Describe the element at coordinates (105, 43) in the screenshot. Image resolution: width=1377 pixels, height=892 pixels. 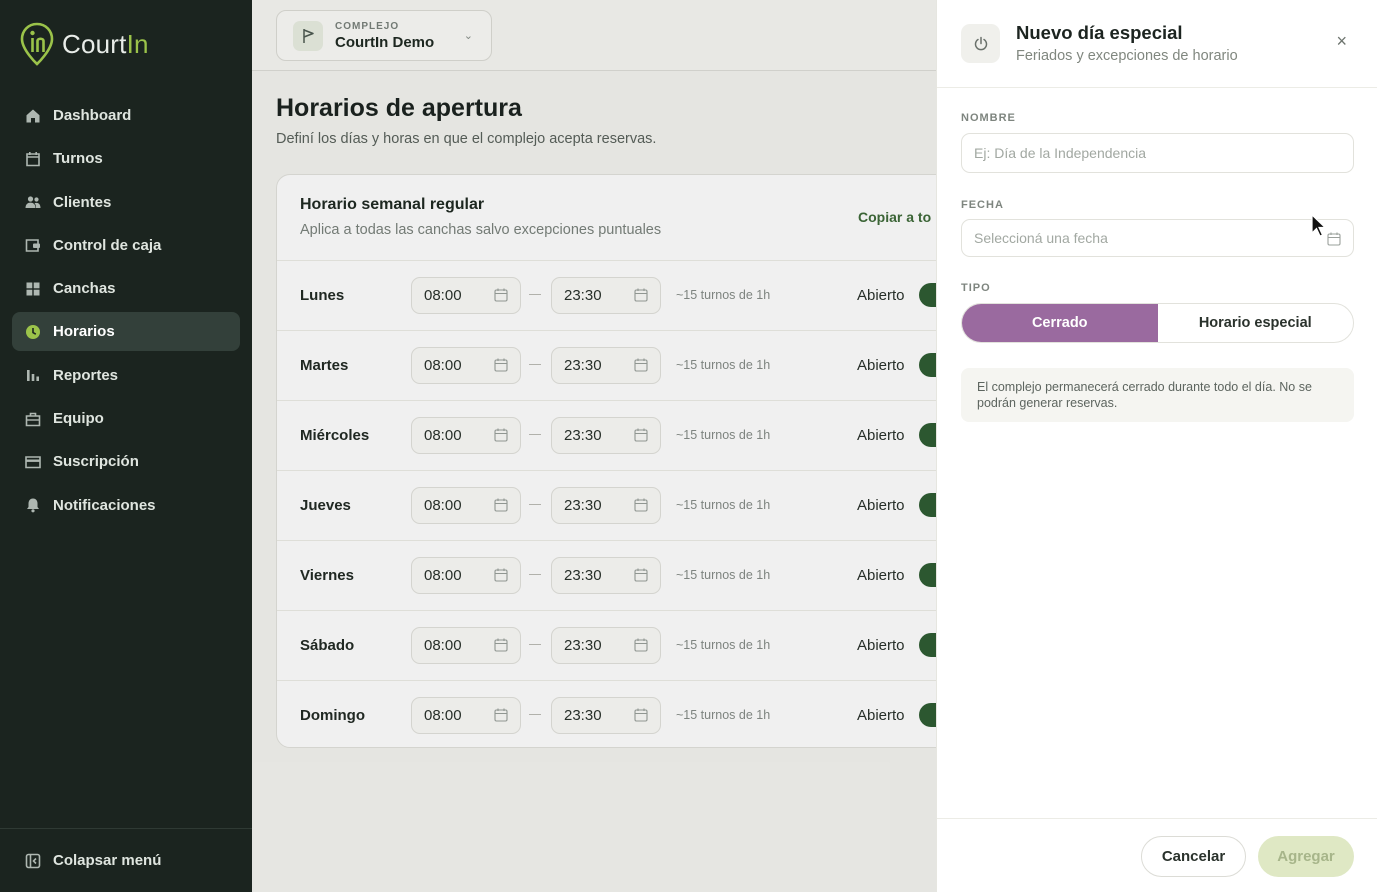
I see `brand-name: CourtIn` at that location.